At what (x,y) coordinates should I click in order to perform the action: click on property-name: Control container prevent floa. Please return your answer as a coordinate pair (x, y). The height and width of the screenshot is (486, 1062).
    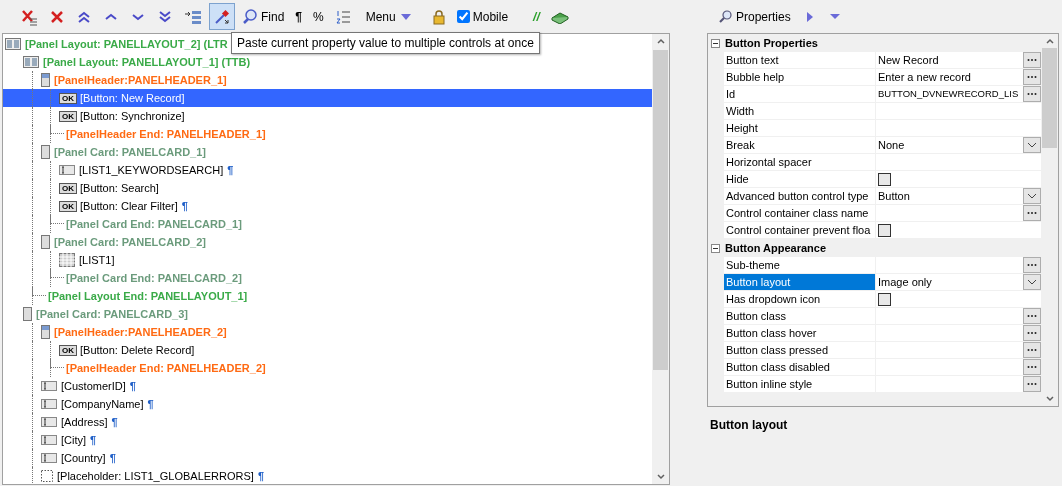
    Looking at the image, I should click on (799, 230).